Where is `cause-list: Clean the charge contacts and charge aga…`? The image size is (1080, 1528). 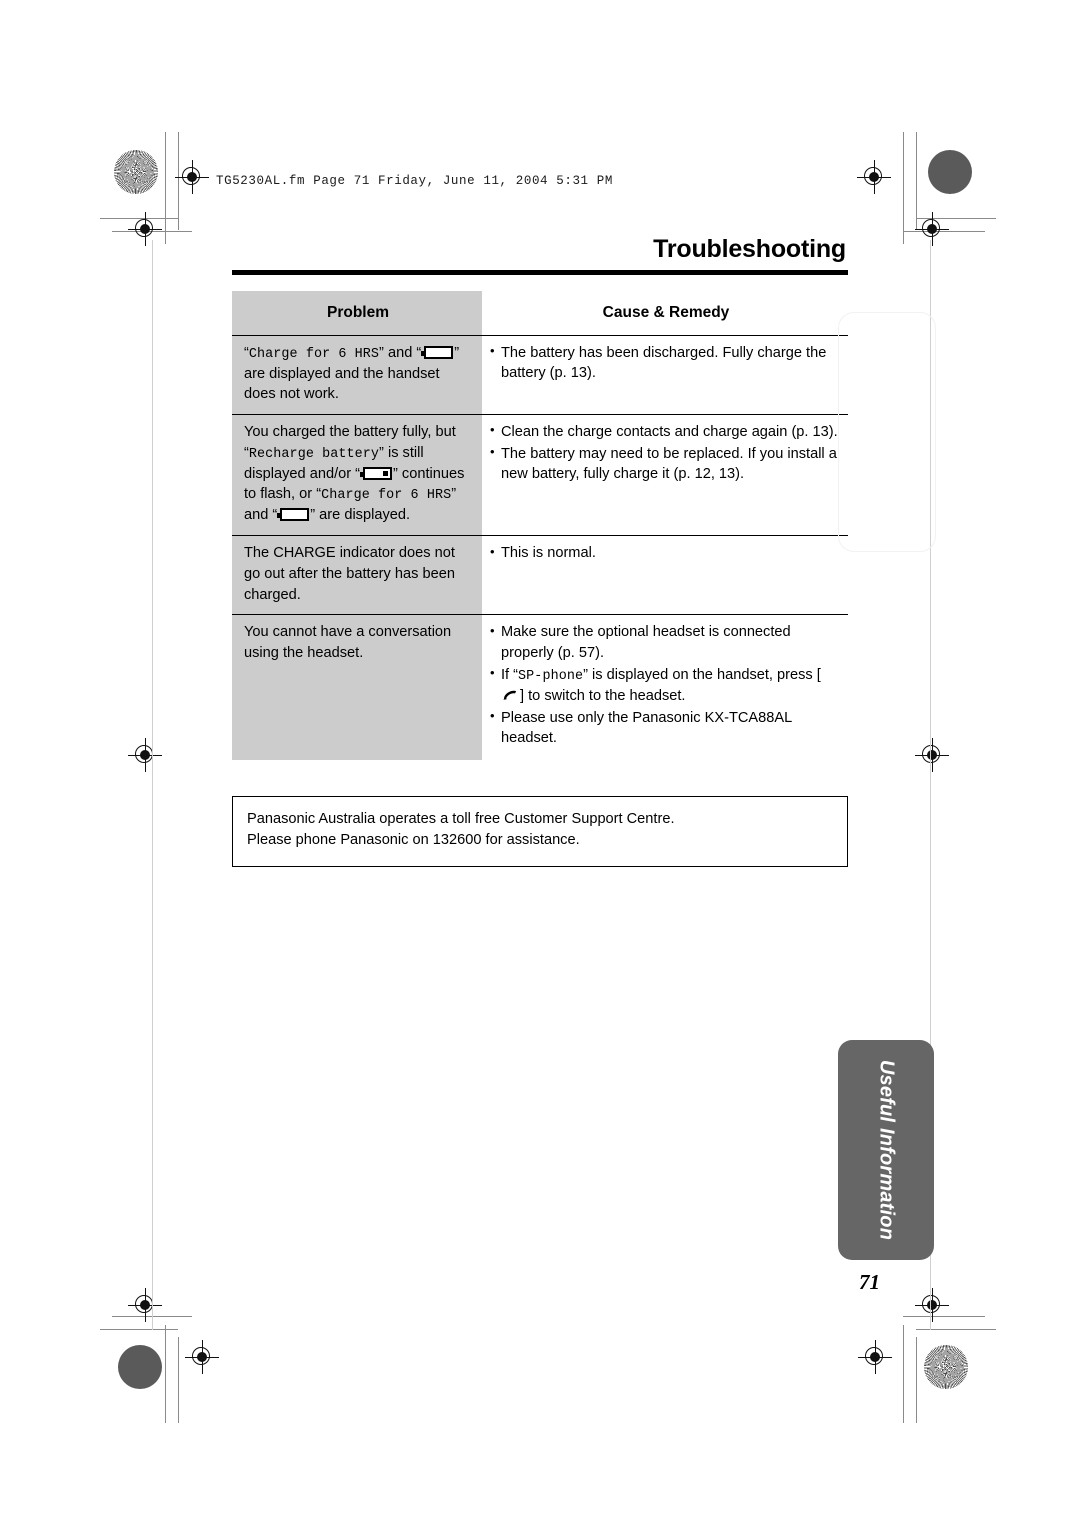 cause-list: Clean the charge contacts and charge aga… is located at coordinates (664, 453).